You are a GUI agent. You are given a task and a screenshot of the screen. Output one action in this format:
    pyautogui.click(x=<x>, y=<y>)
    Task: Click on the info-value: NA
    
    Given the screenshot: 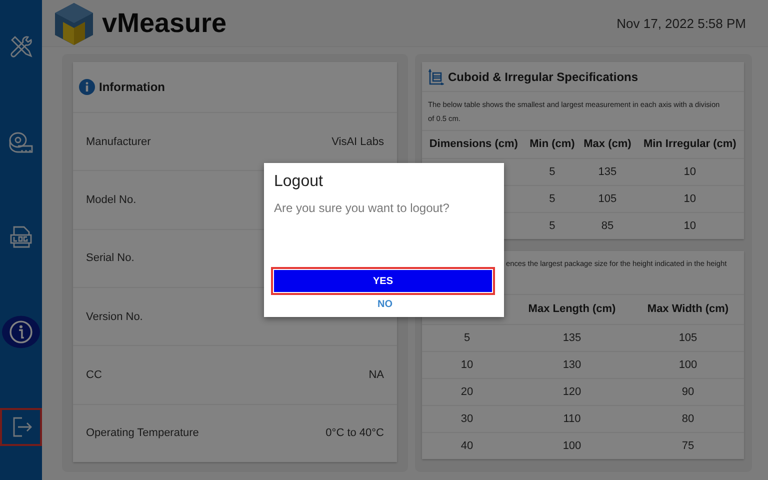 What is the action you would take?
    pyautogui.click(x=376, y=374)
    